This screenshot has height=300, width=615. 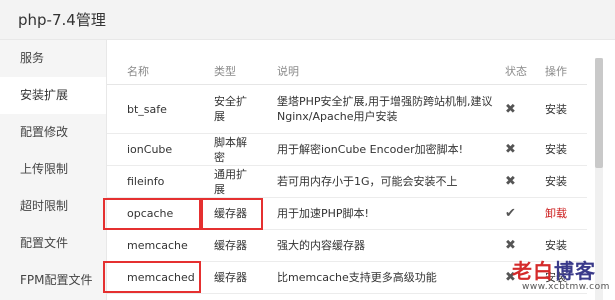 I want to click on ext-name: memcached, so click(x=151, y=277).